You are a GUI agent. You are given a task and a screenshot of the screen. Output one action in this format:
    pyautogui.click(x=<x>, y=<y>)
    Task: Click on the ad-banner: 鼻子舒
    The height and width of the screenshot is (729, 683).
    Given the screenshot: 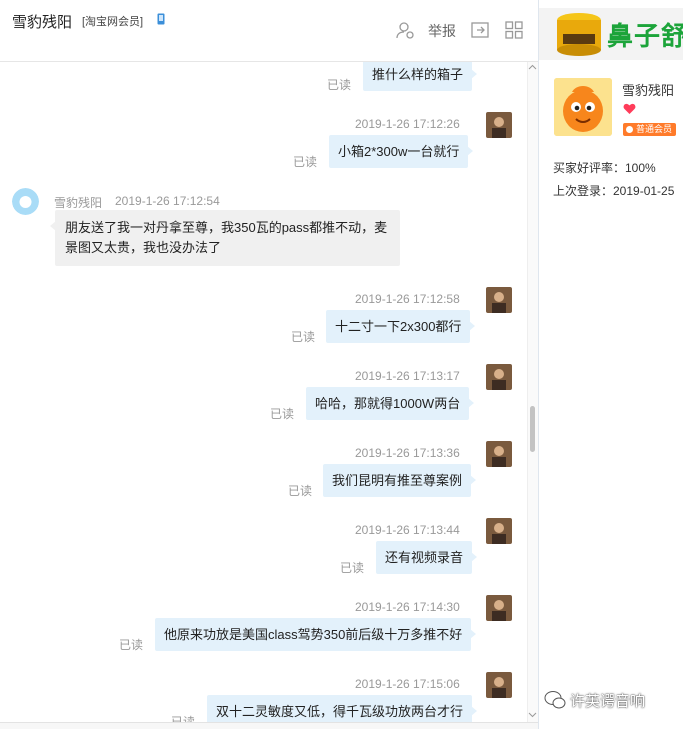 What is the action you would take?
    pyautogui.click(x=611, y=34)
    